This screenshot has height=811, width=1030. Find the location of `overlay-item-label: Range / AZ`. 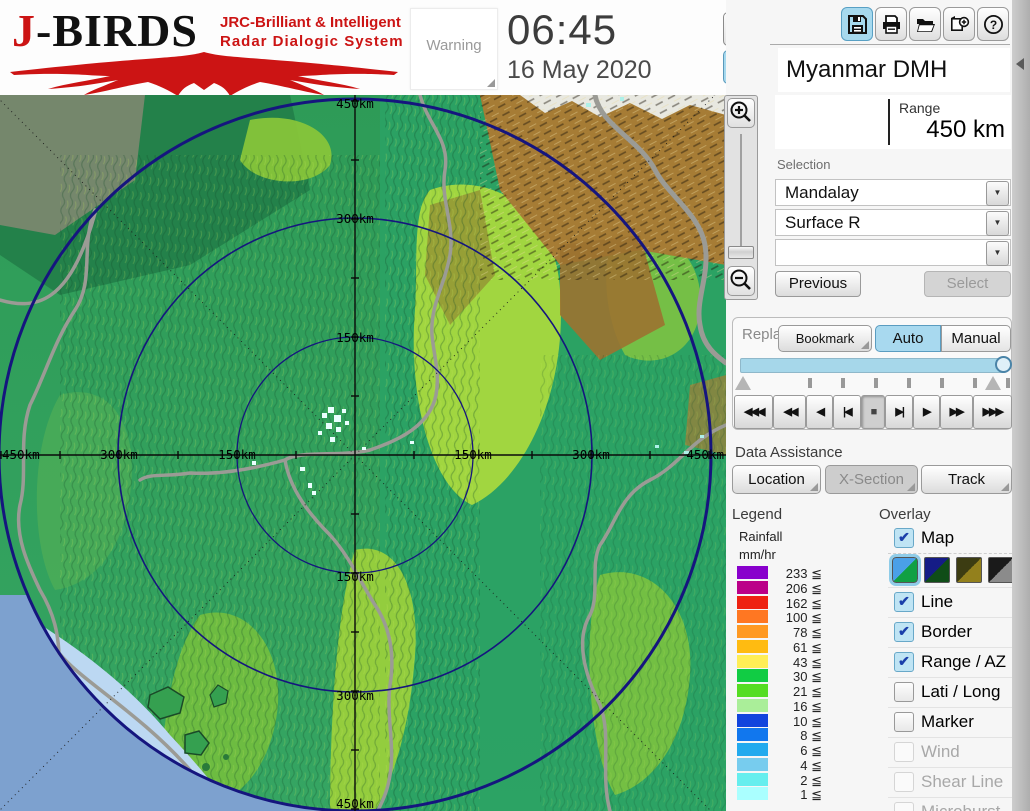

overlay-item-label: Range / AZ is located at coordinates (964, 661).